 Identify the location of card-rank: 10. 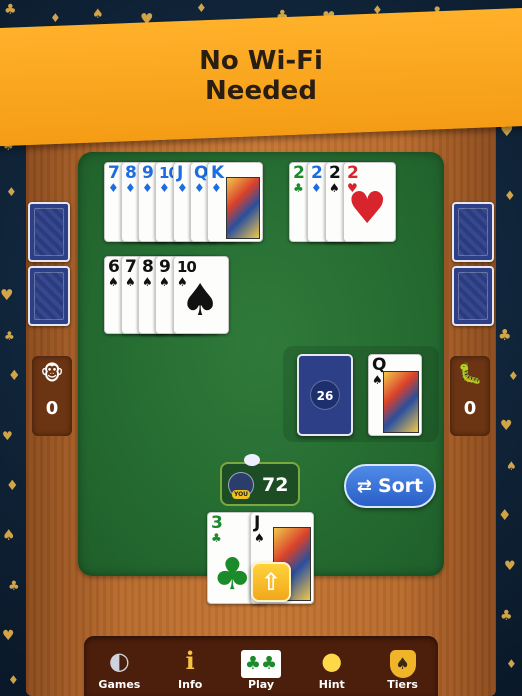
(187, 267).